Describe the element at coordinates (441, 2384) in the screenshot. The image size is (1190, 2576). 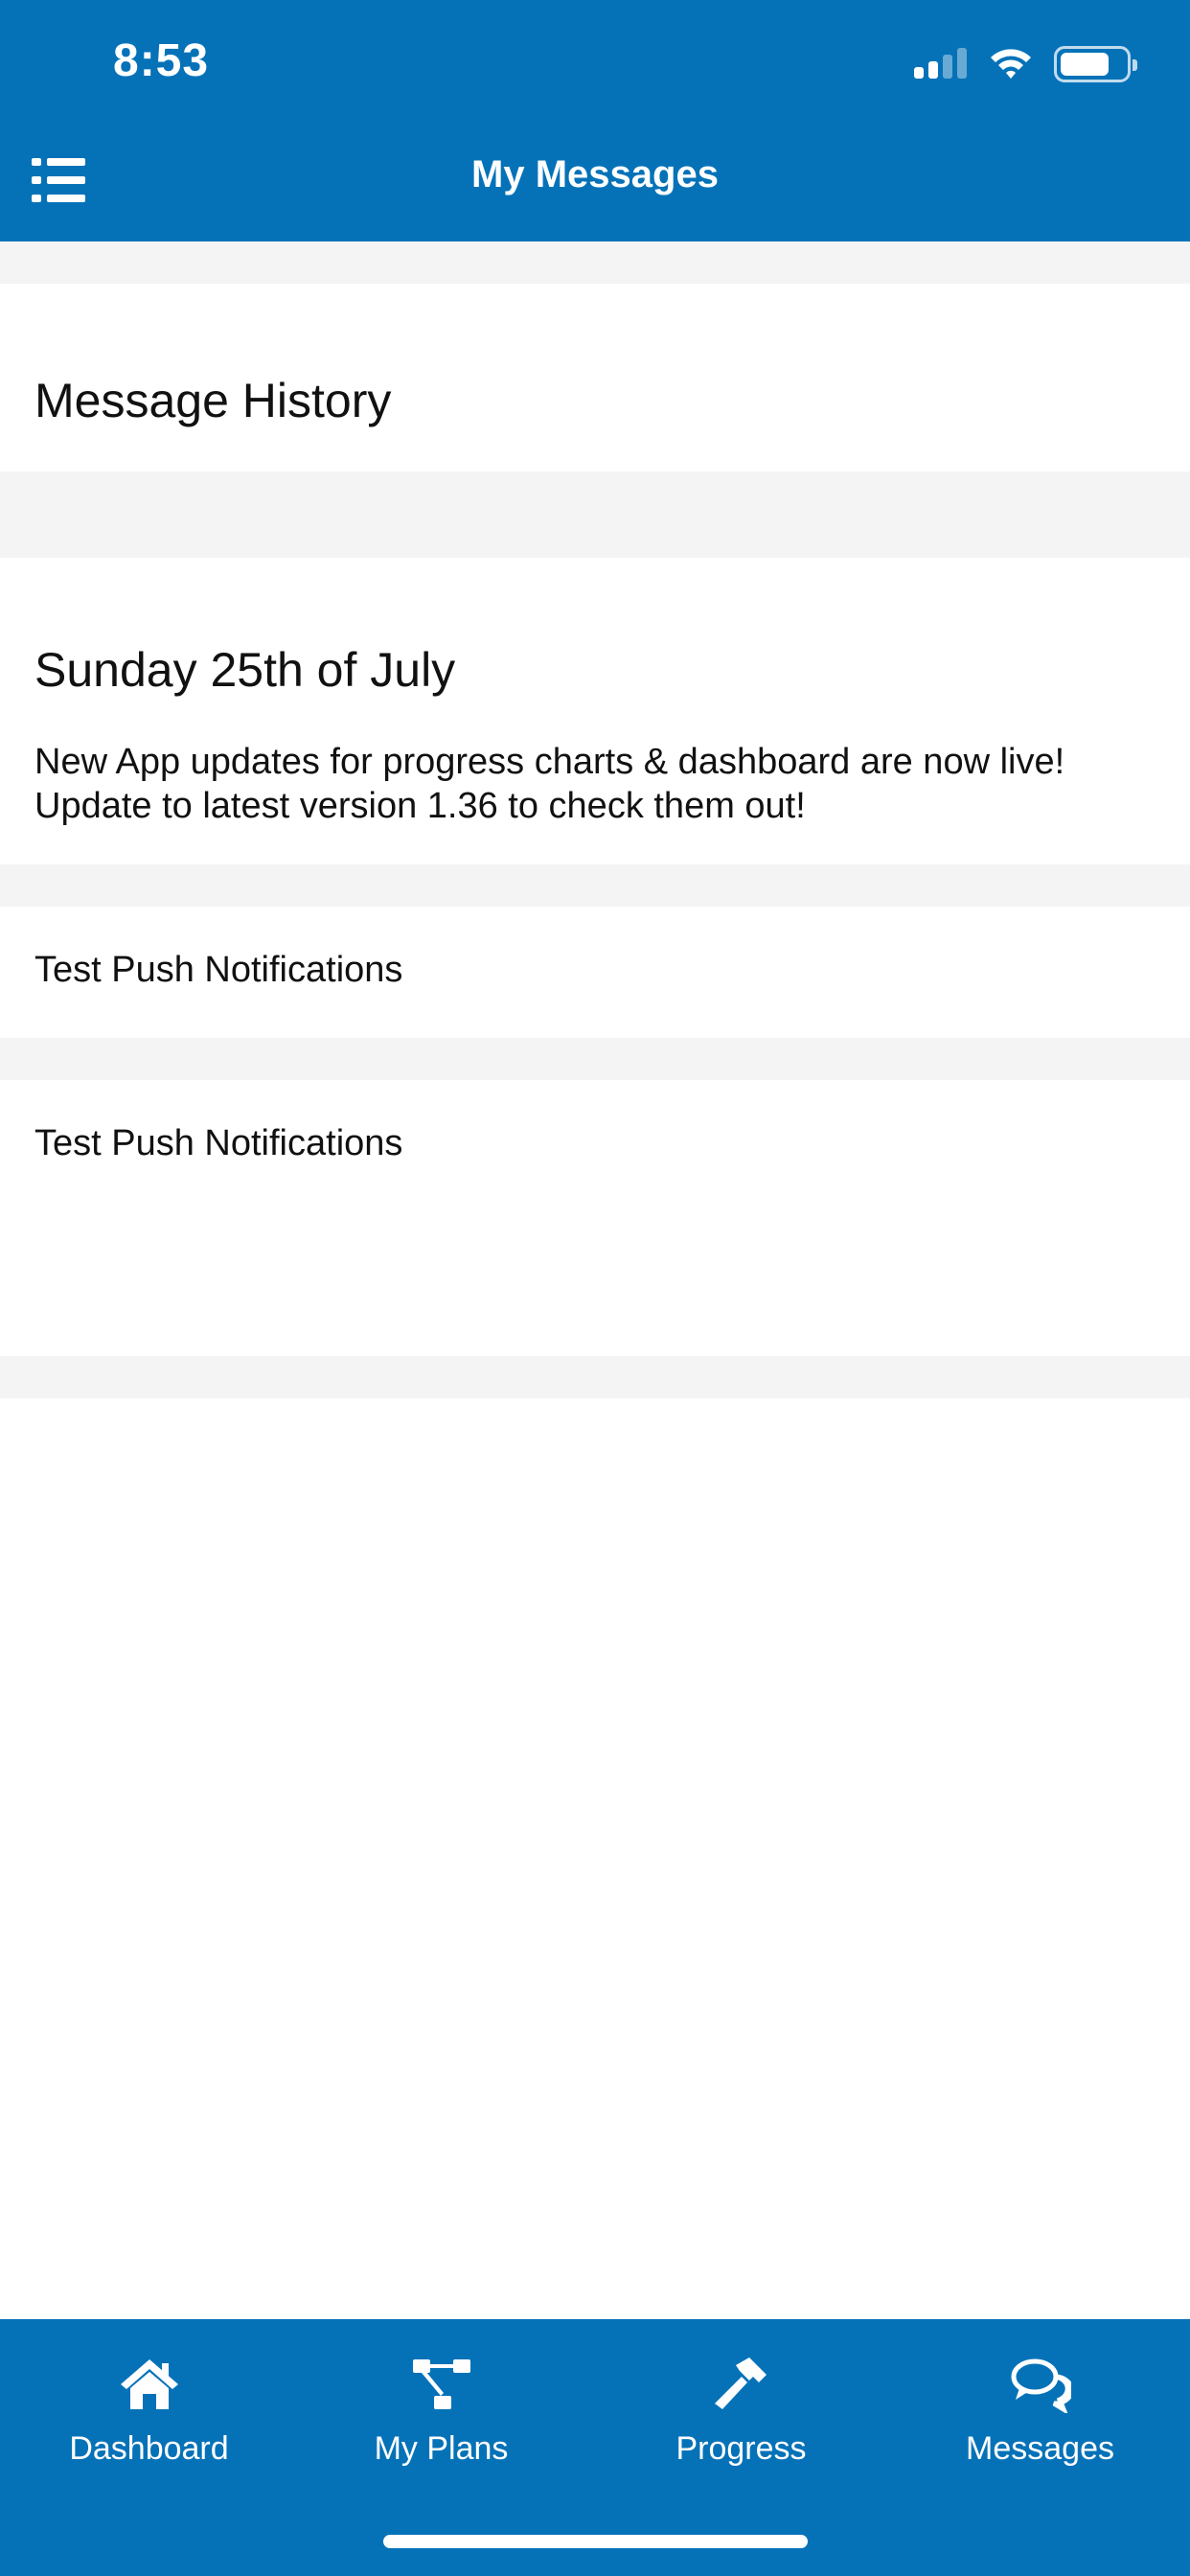
I see `flowchart-icon` at that location.